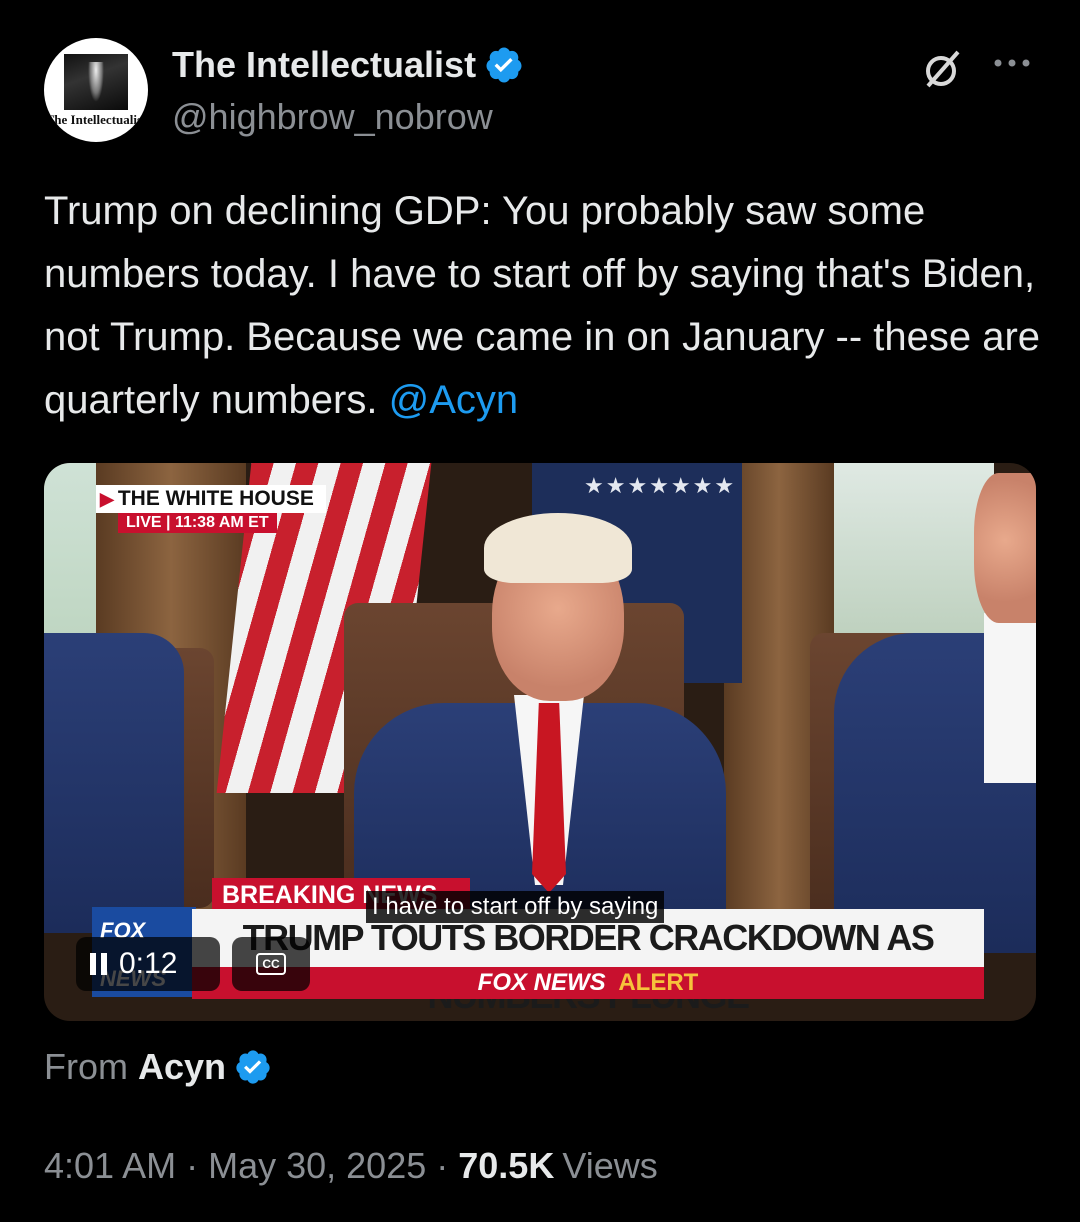 The width and height of the screenshot is (1080, 1222). What do you see at coordinates (182, 1067) in the screenshot?
I see `source-name-link: Acyn` at bounding box center [182, 1067].